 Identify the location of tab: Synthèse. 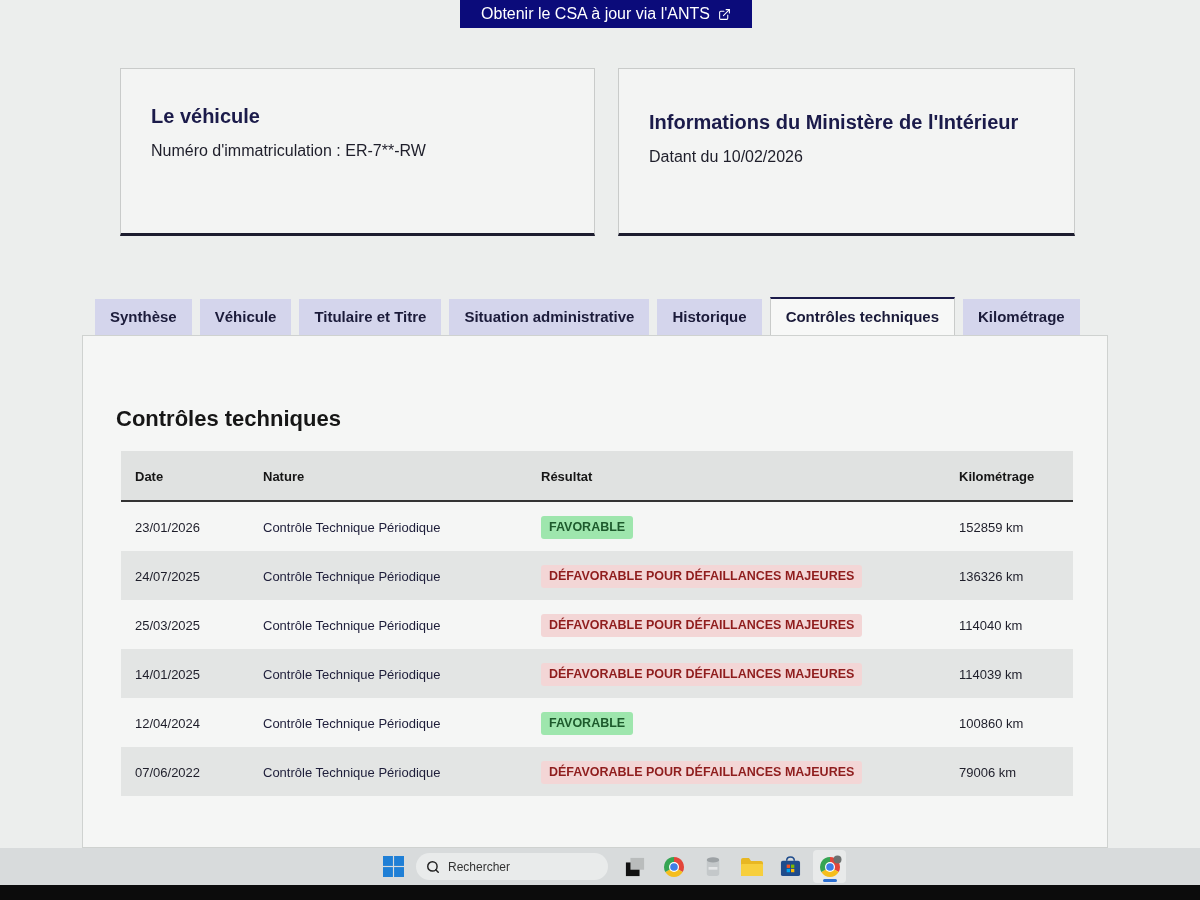
(143, 317).